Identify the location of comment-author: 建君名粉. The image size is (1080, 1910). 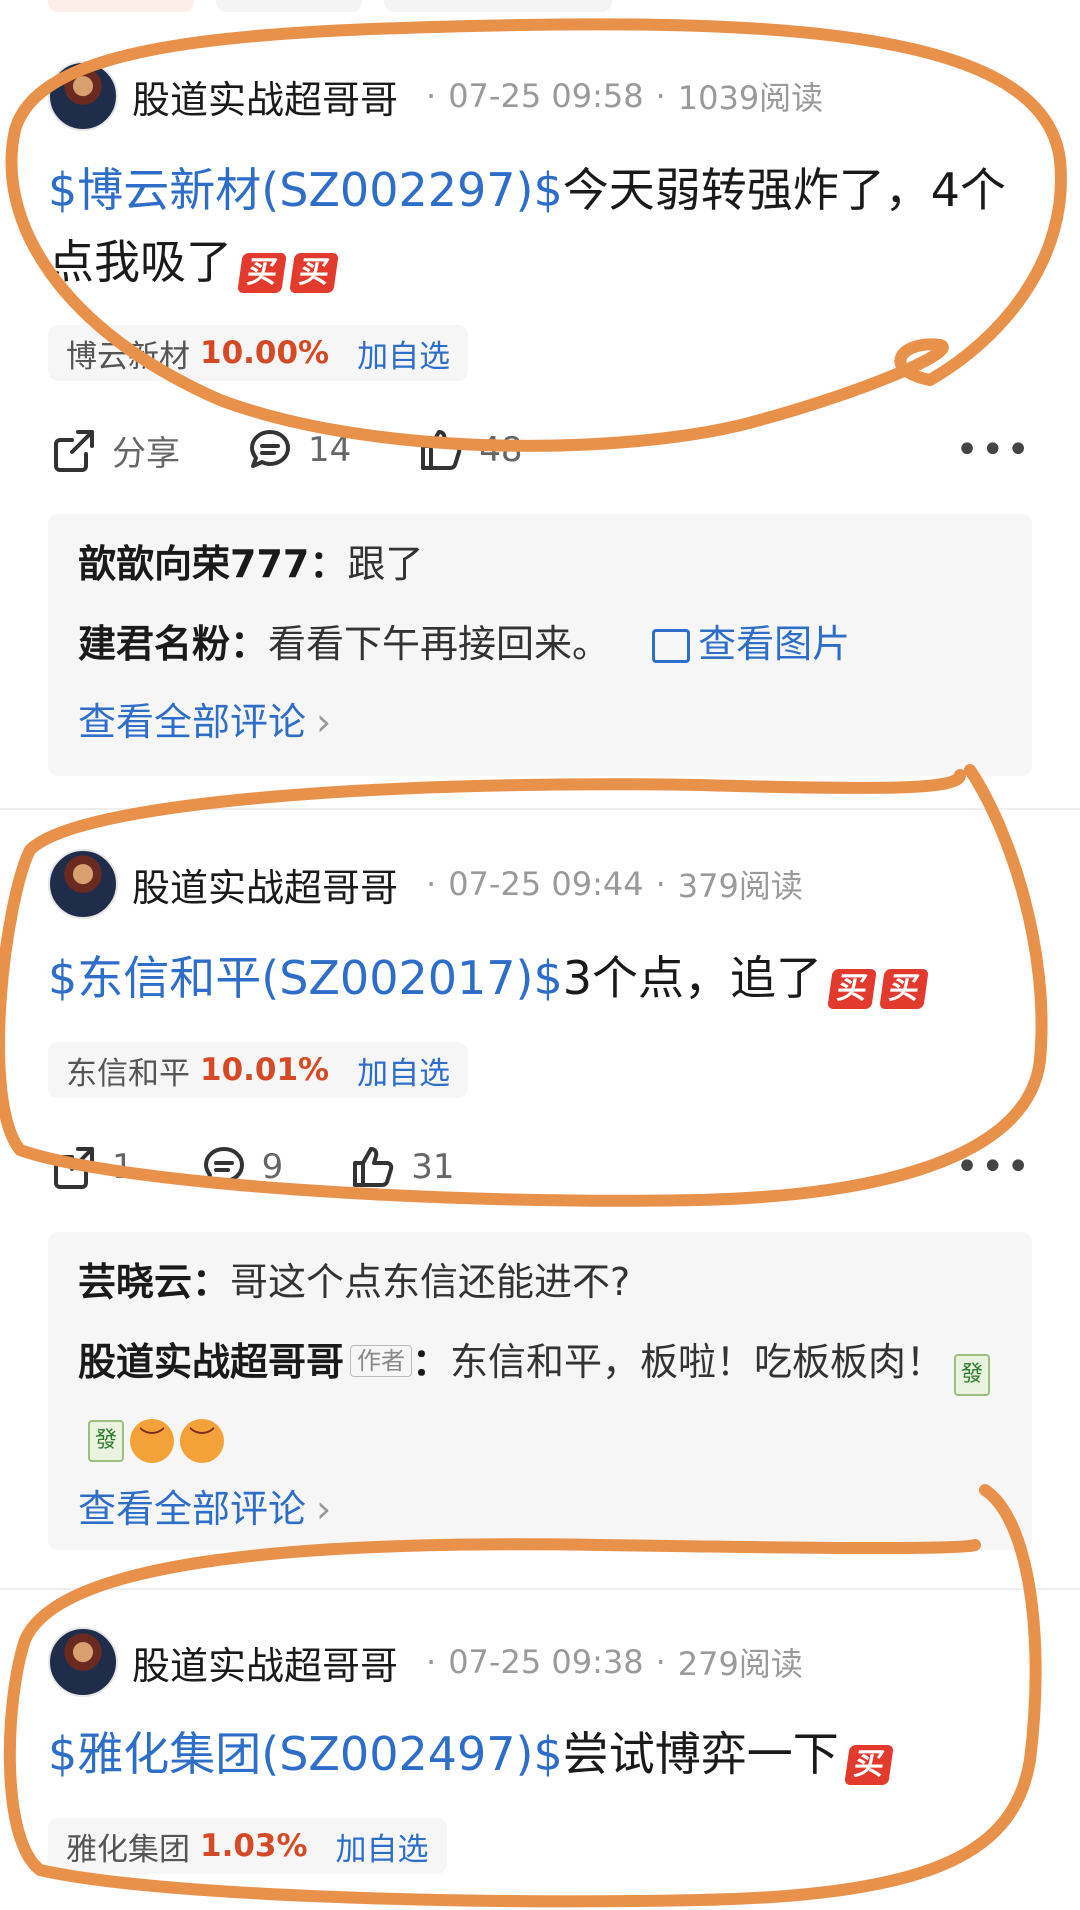
(154, 644).